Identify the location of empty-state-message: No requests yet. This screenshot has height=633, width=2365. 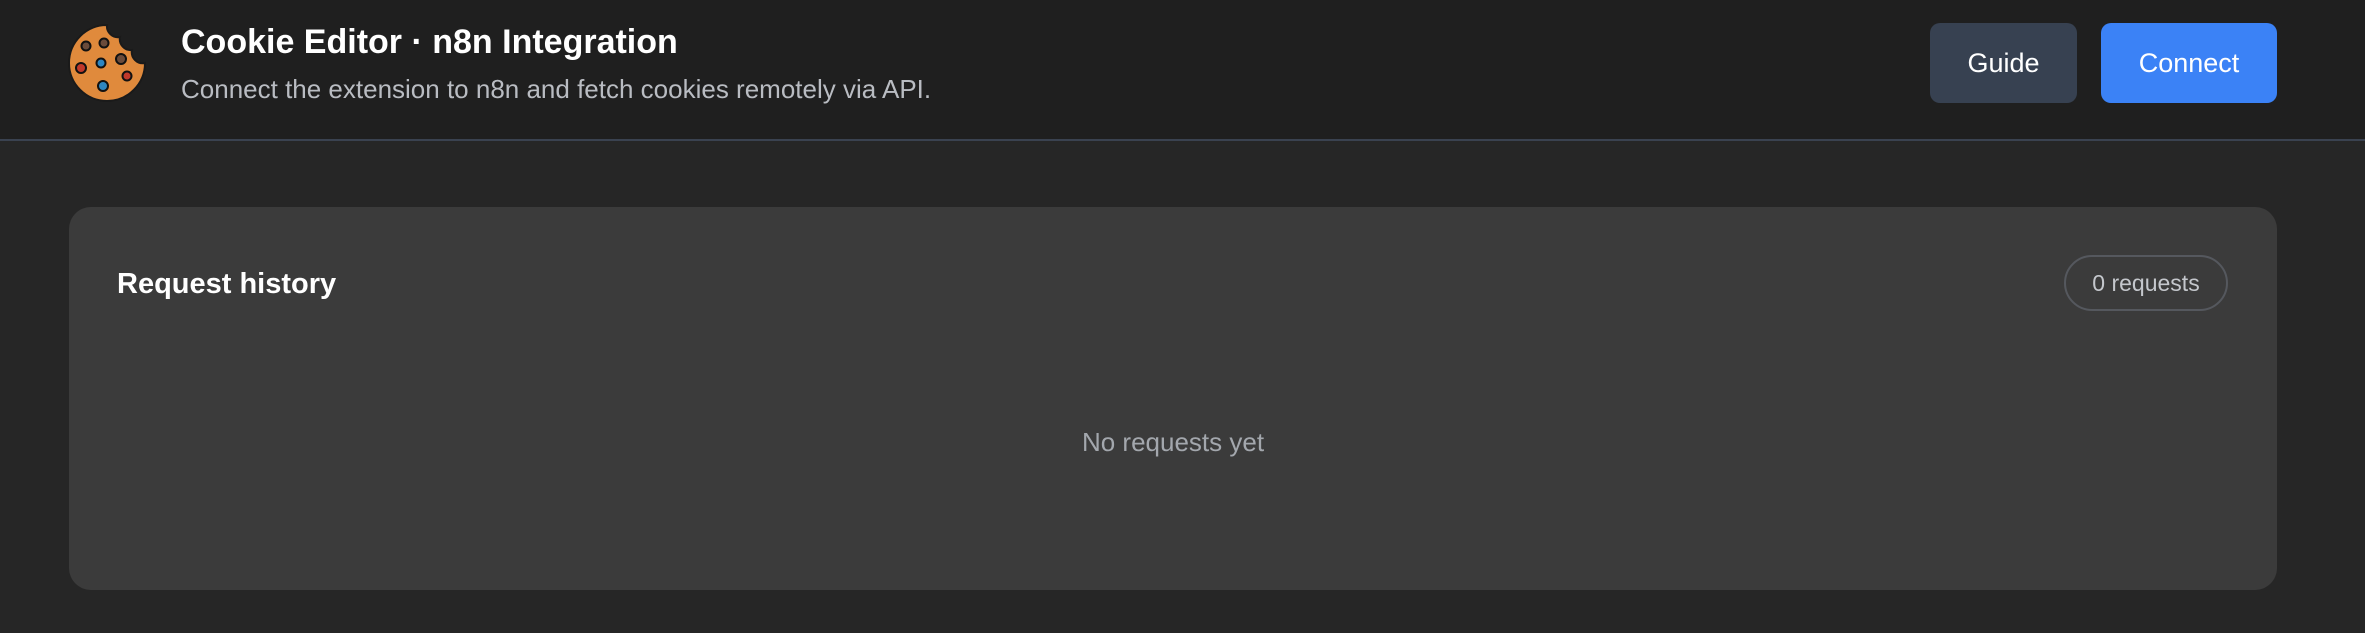
(1173, 442).